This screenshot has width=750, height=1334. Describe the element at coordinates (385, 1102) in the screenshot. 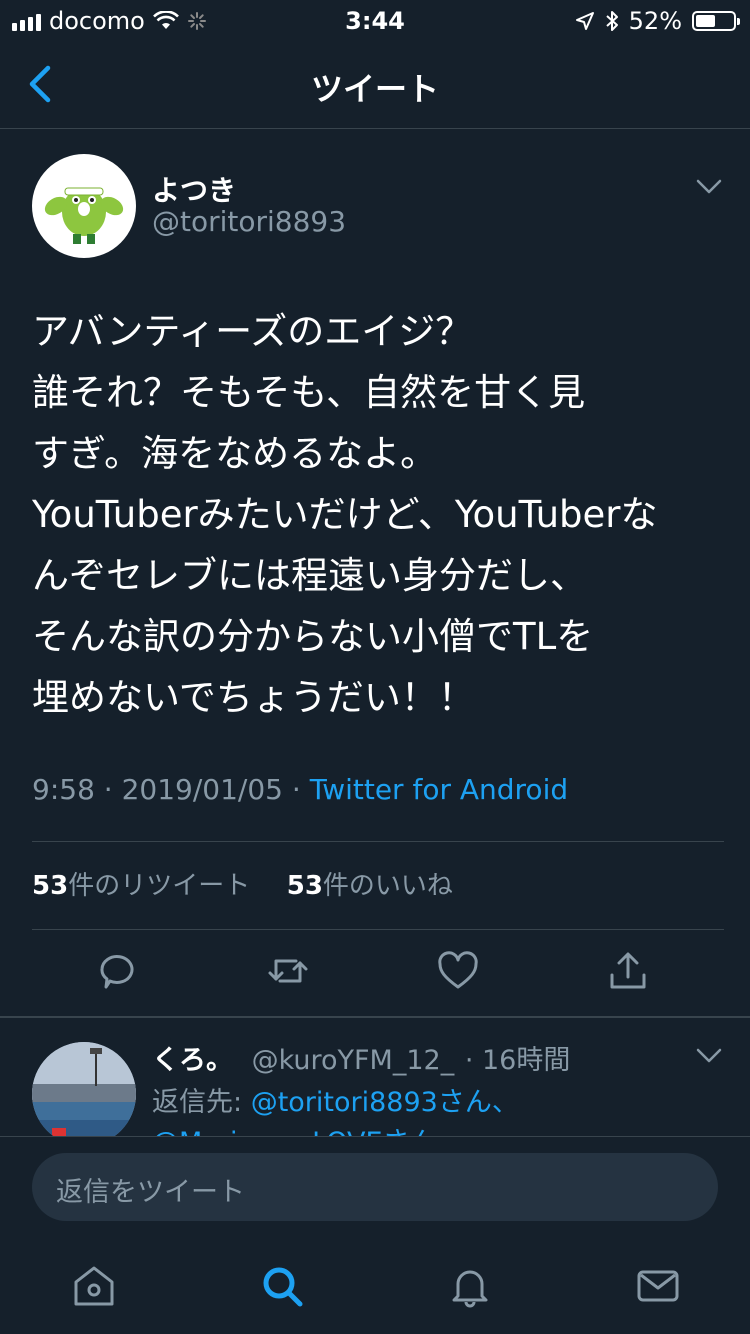

I see `reply-to-link: @toritori8893さん、` at that location.